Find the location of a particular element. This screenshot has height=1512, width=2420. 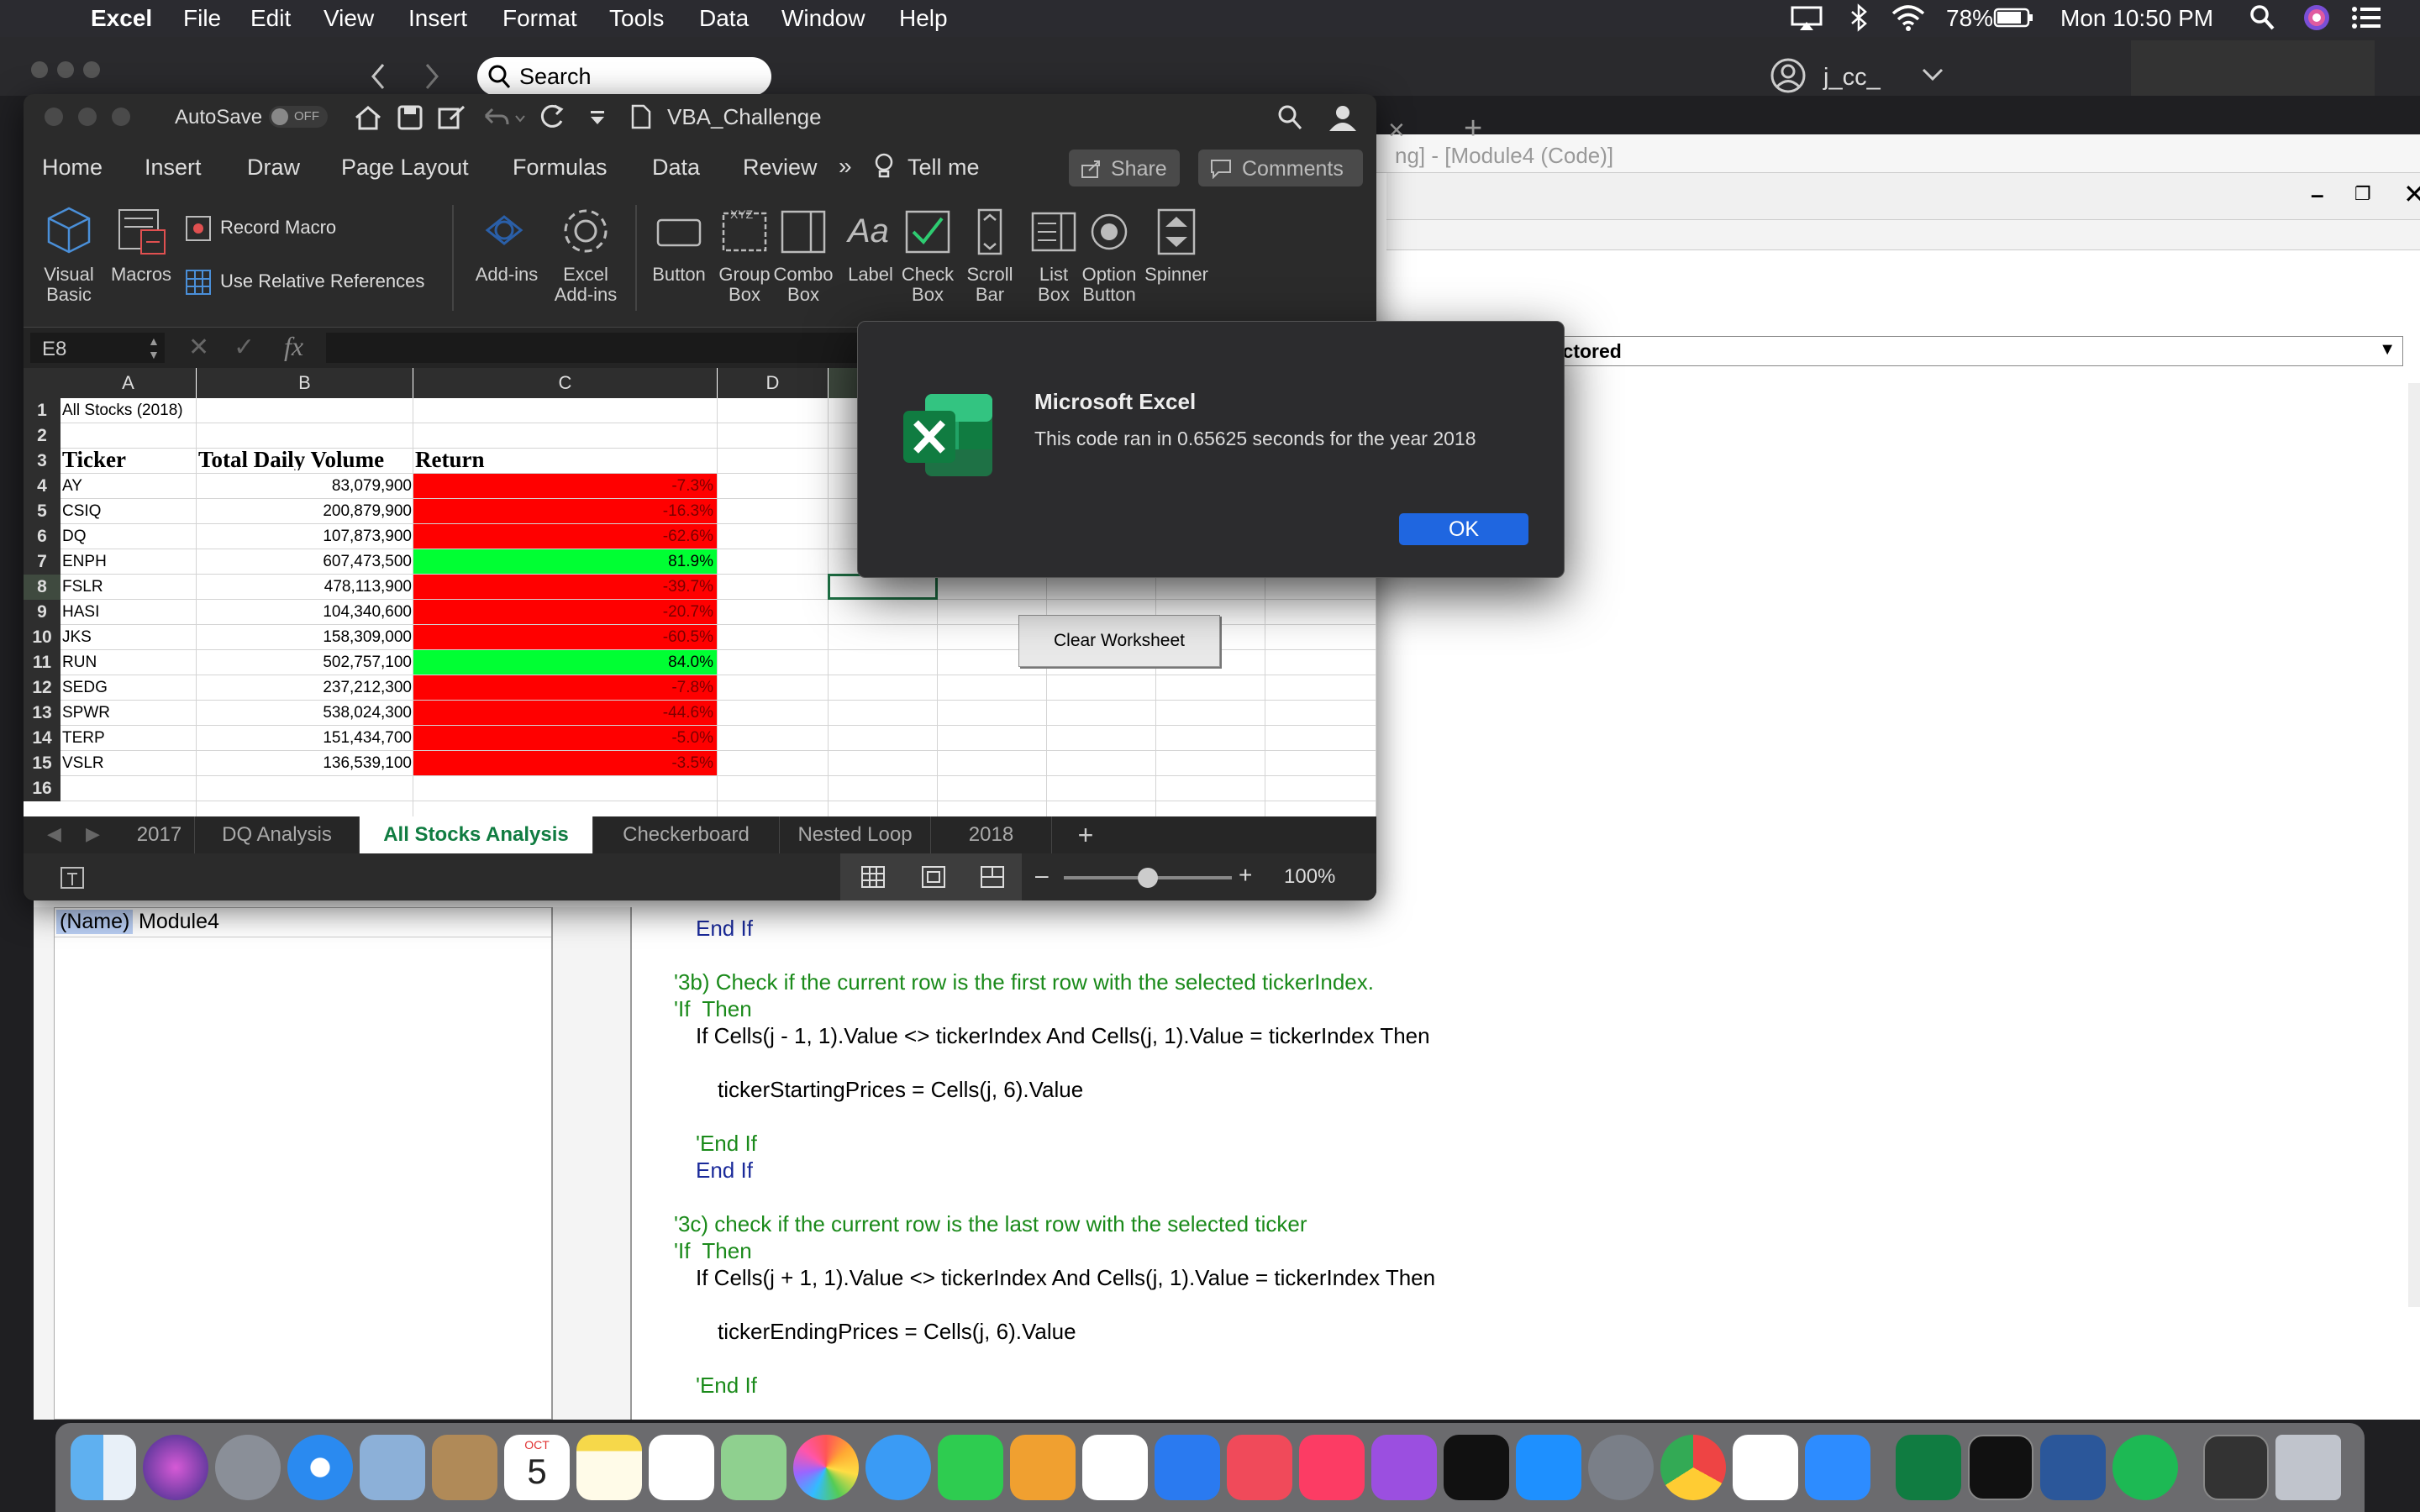

chrome-icon is located at coordinates (1693, 1467).